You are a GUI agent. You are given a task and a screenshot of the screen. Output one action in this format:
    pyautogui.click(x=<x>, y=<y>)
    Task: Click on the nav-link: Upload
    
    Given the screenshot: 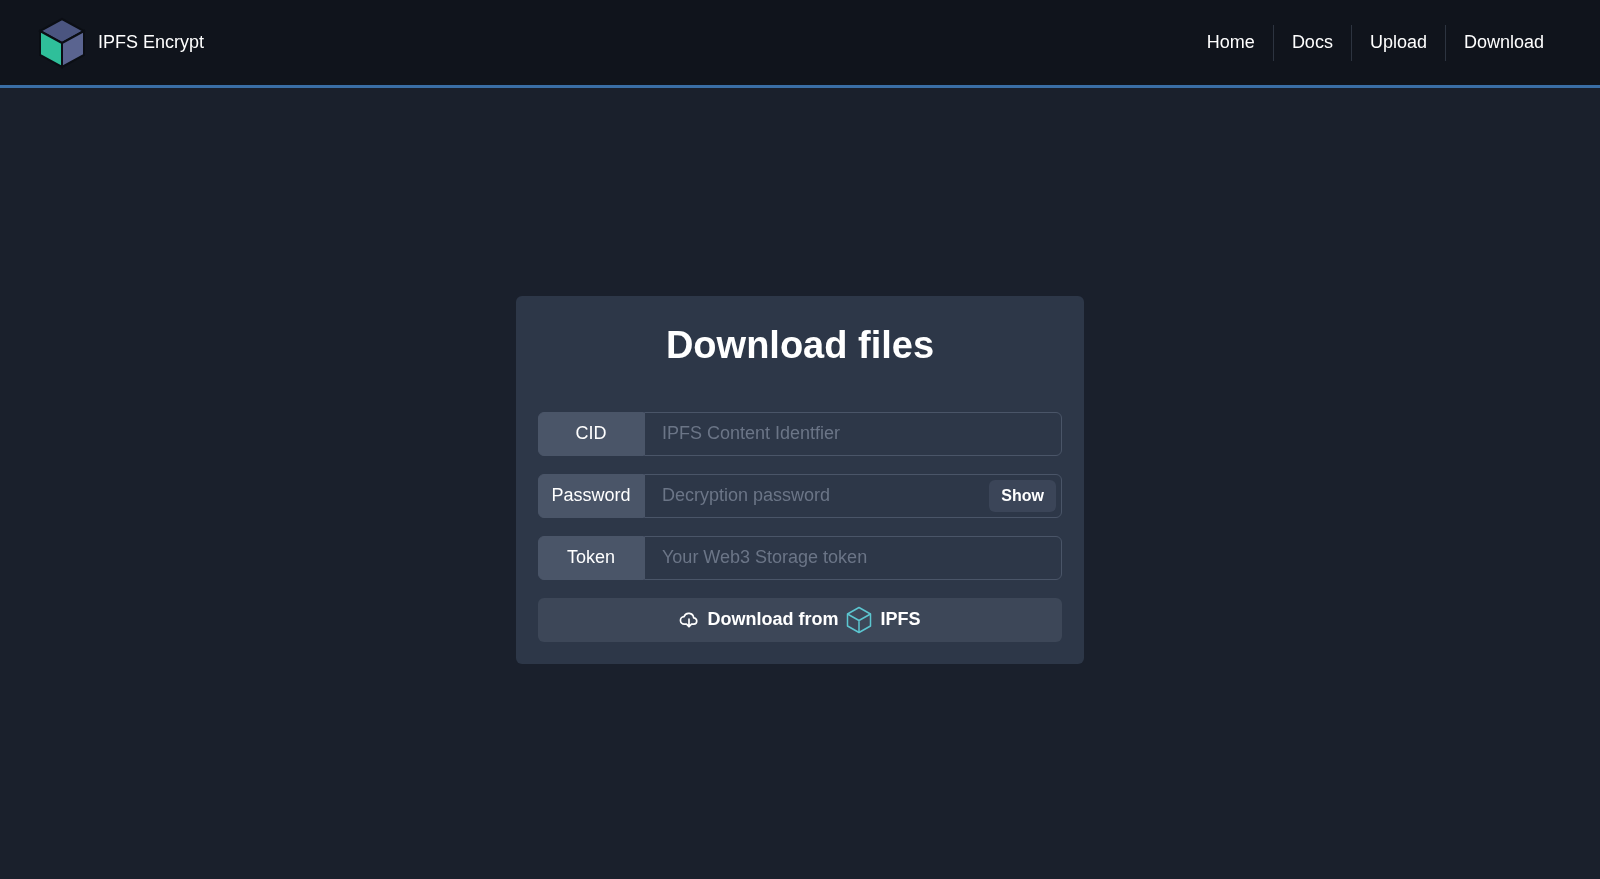 What is the action you would take?
    pyautogui.click(x=1398, y=42)
    